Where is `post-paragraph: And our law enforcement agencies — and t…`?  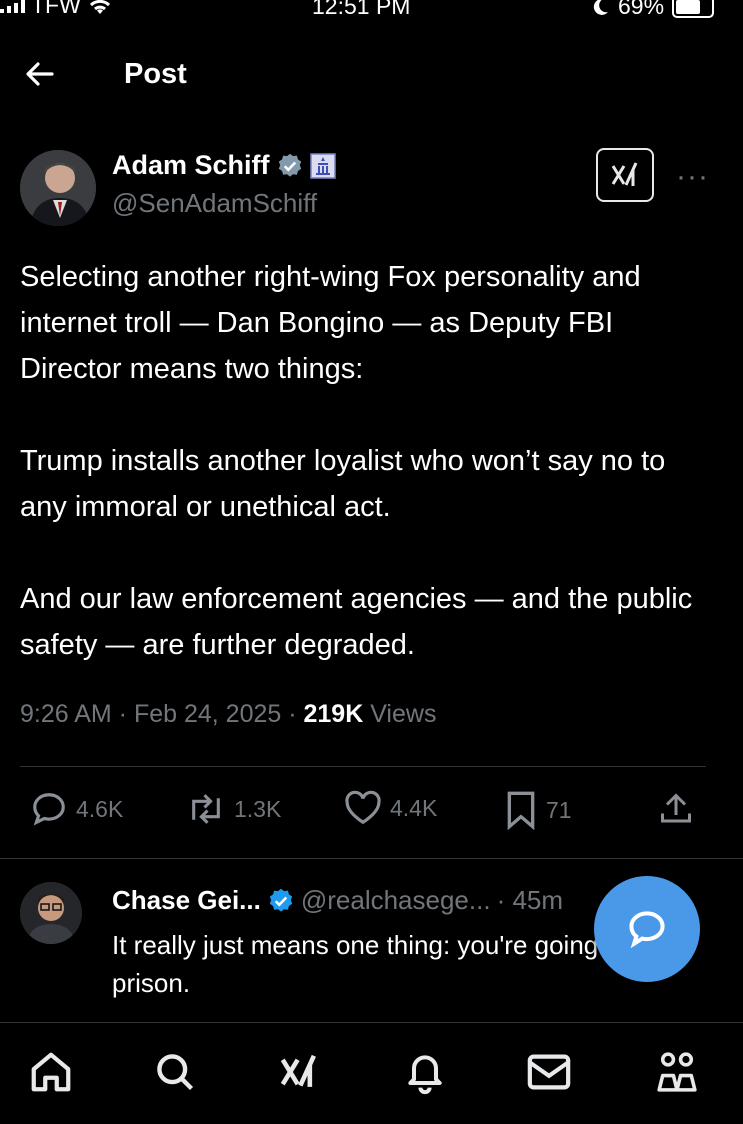
post-paragraph: And our law enforcement agencies — and t… is located at coordinates (356, 622).